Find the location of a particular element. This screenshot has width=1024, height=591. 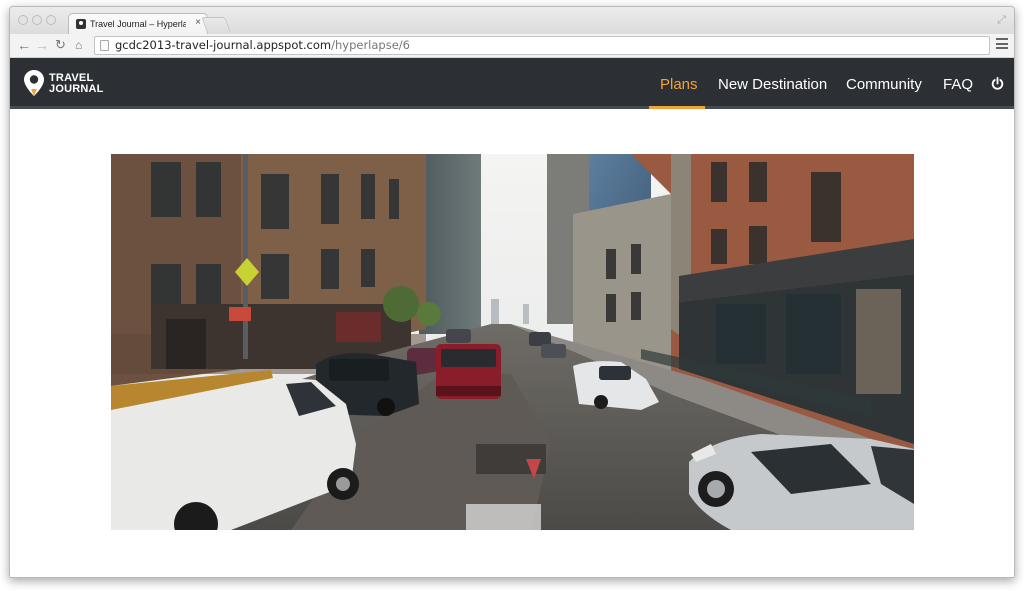

minimize-window-button is located at coordinates (37, 20).